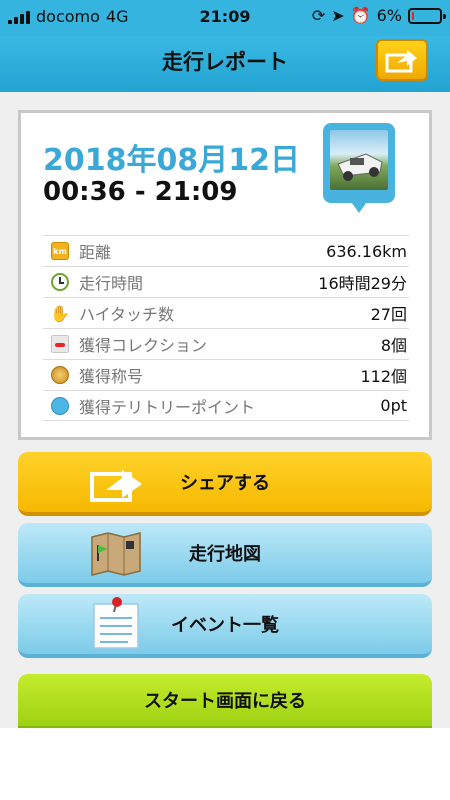 This screenshot has width=450, height=800. Describe the element at coordinates (116, 554) in the screenshot. I see `map-icon` at that location.